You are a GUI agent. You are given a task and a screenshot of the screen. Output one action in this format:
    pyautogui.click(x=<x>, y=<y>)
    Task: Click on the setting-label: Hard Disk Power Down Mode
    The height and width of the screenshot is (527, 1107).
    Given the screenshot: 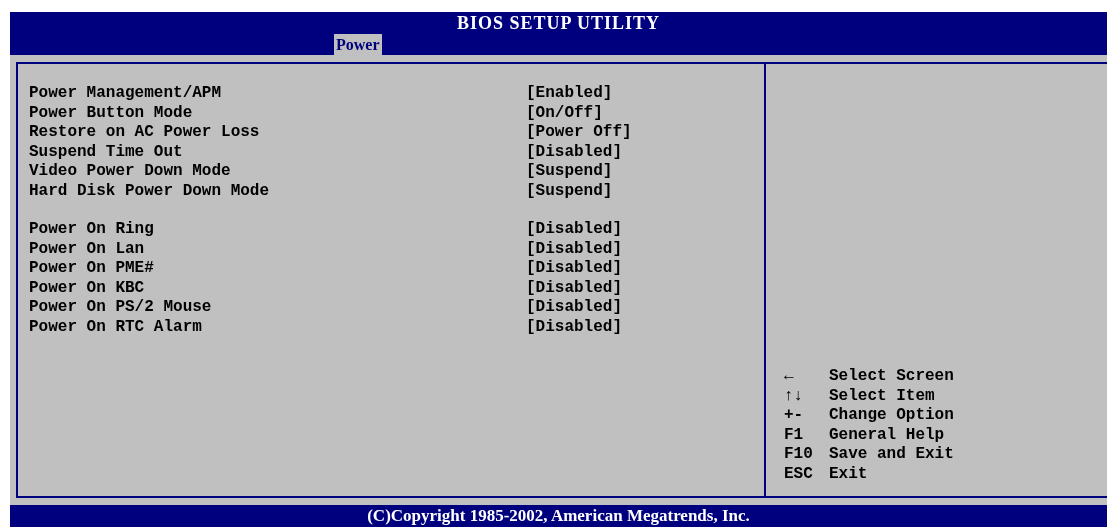 What is the action you would take?
    pyautogui.click(x=150, y=191)
    